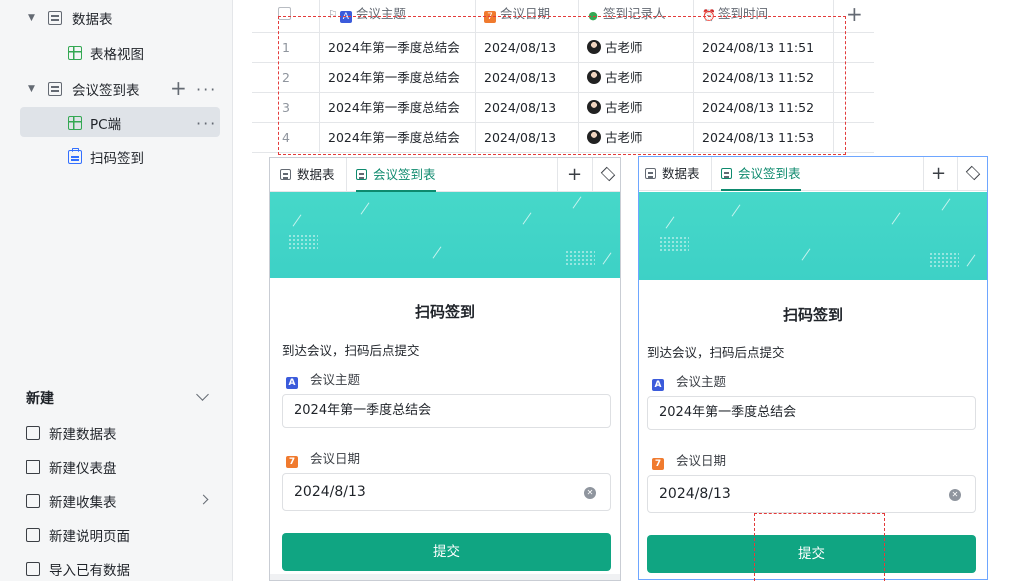  Describe the element at coordinates (83, 435) in the screenshot. I see `new-item-label: 新建数据表` at that location.